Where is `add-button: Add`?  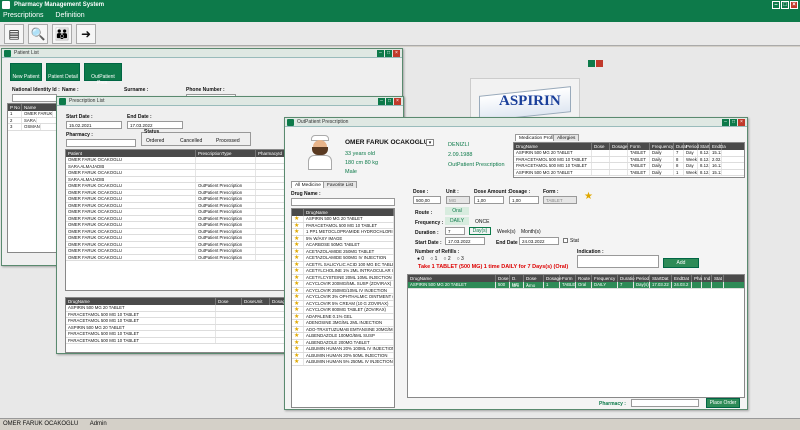
add-button: Add is located at coordinates (681, 263).